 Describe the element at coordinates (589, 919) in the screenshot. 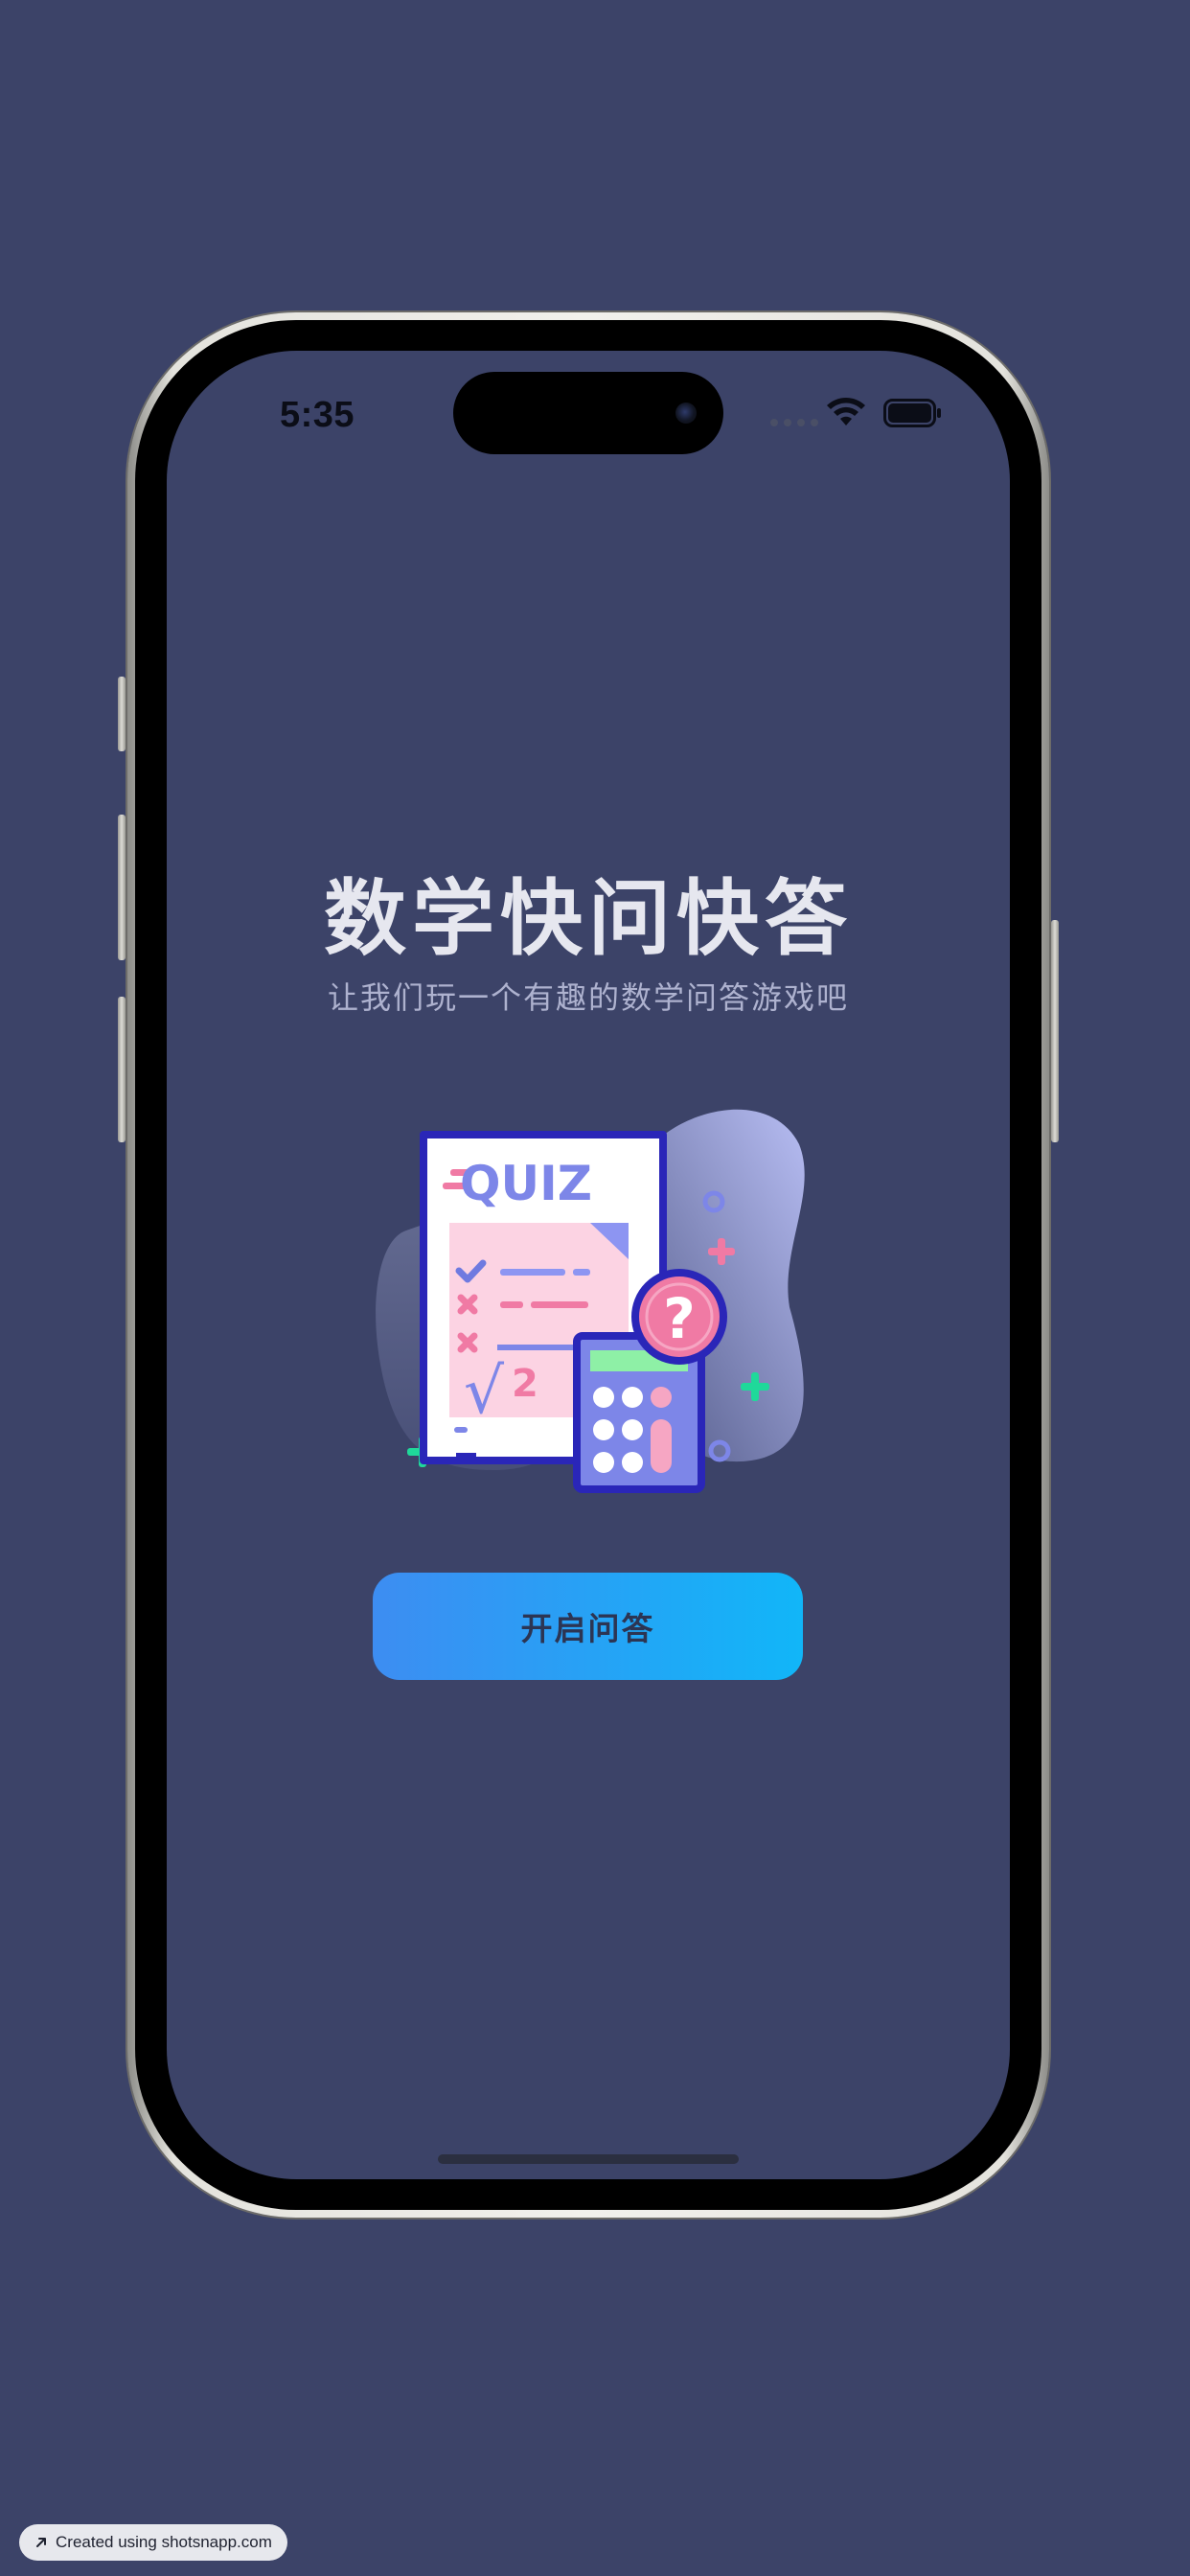

I see `page-title: 数学快问快答` at that location.